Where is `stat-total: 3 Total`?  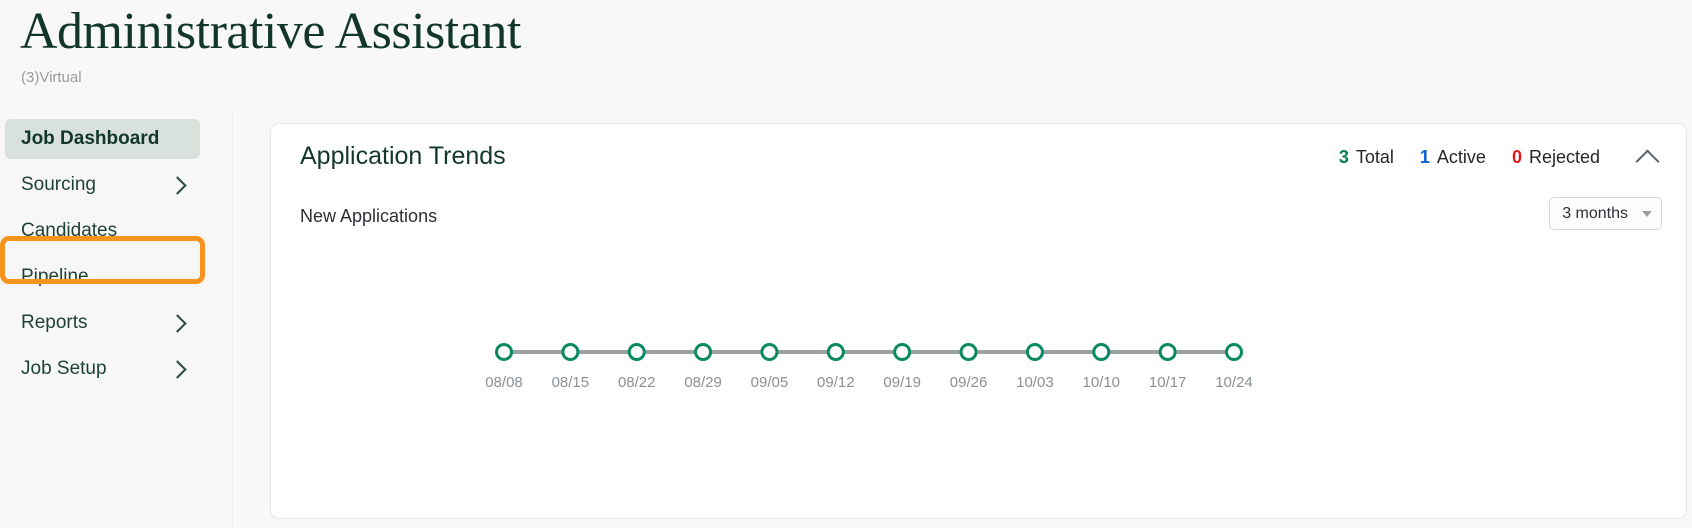 stat-total: 3 Total is located at coordinates (1366, 157).